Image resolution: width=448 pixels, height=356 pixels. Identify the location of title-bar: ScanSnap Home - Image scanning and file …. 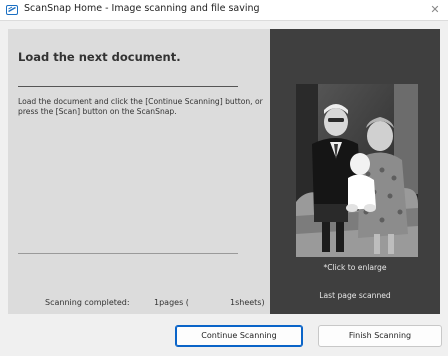
(224, 10).